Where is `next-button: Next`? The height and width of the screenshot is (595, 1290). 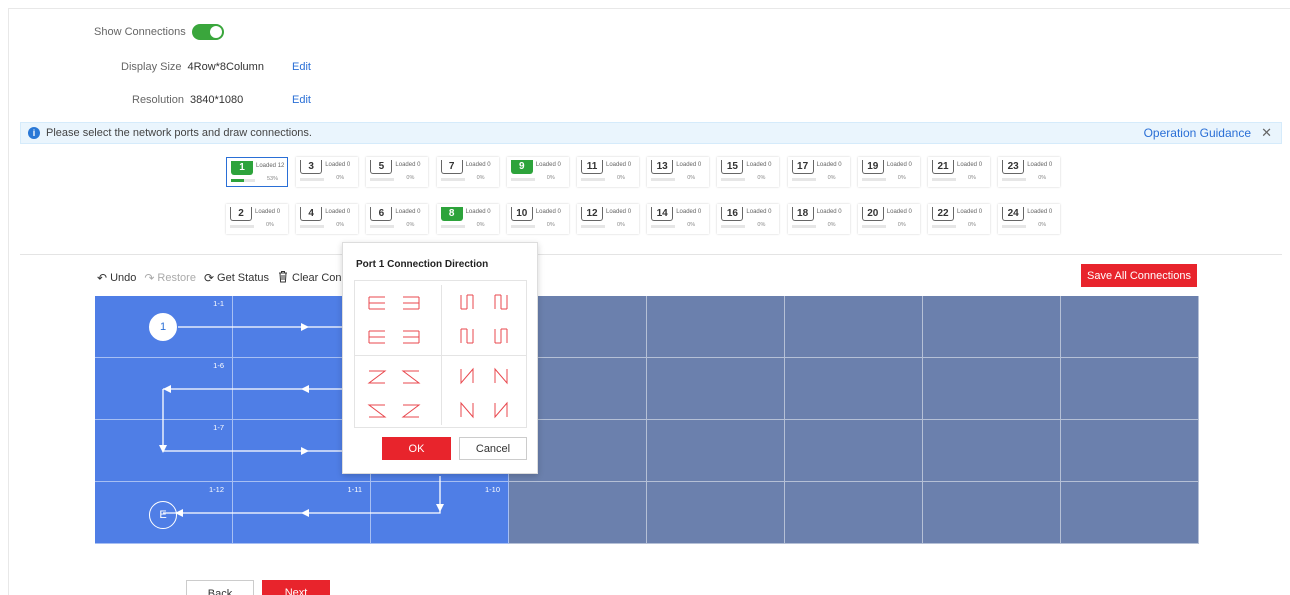 next-button: Next is located at coordinates (296, 587).